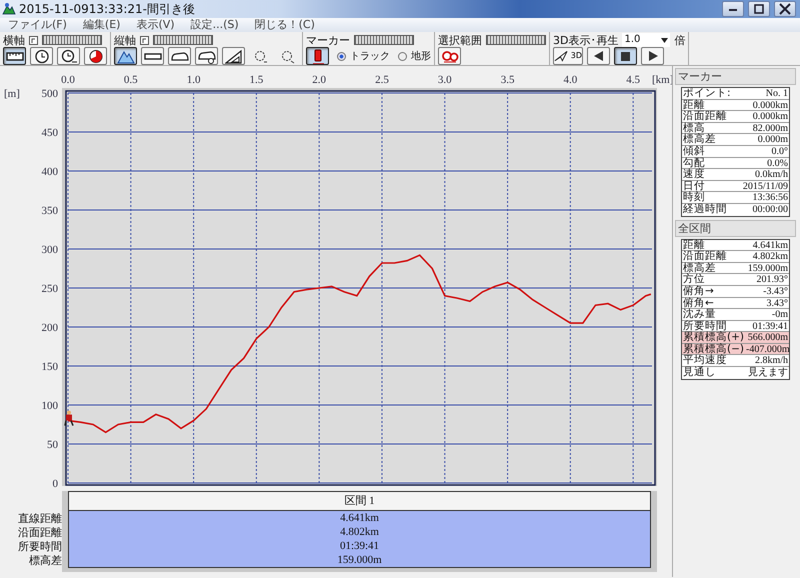 The width and height of the screenshot is (800, 578). Describe the element at coordinates (694, 186) in the screenshot. I see `info-label: 日付` at that location.